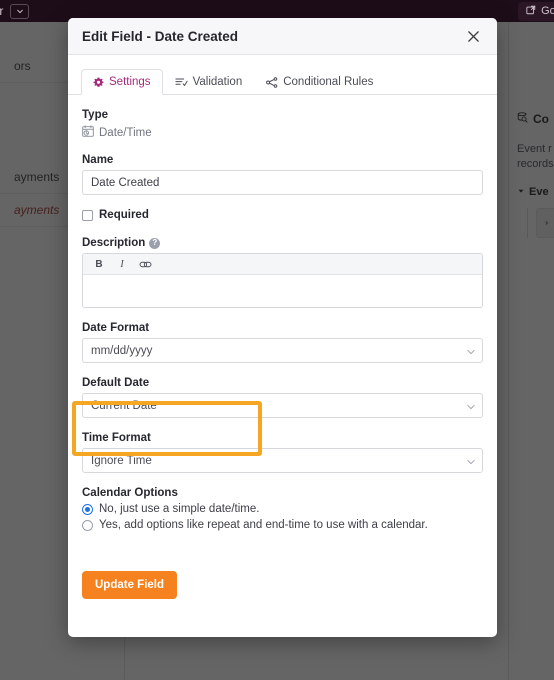  What do you see at coordinates (130, 585) in the screenshot?
I see `update-field-button: Update Field` at bounding box center [130, 585].